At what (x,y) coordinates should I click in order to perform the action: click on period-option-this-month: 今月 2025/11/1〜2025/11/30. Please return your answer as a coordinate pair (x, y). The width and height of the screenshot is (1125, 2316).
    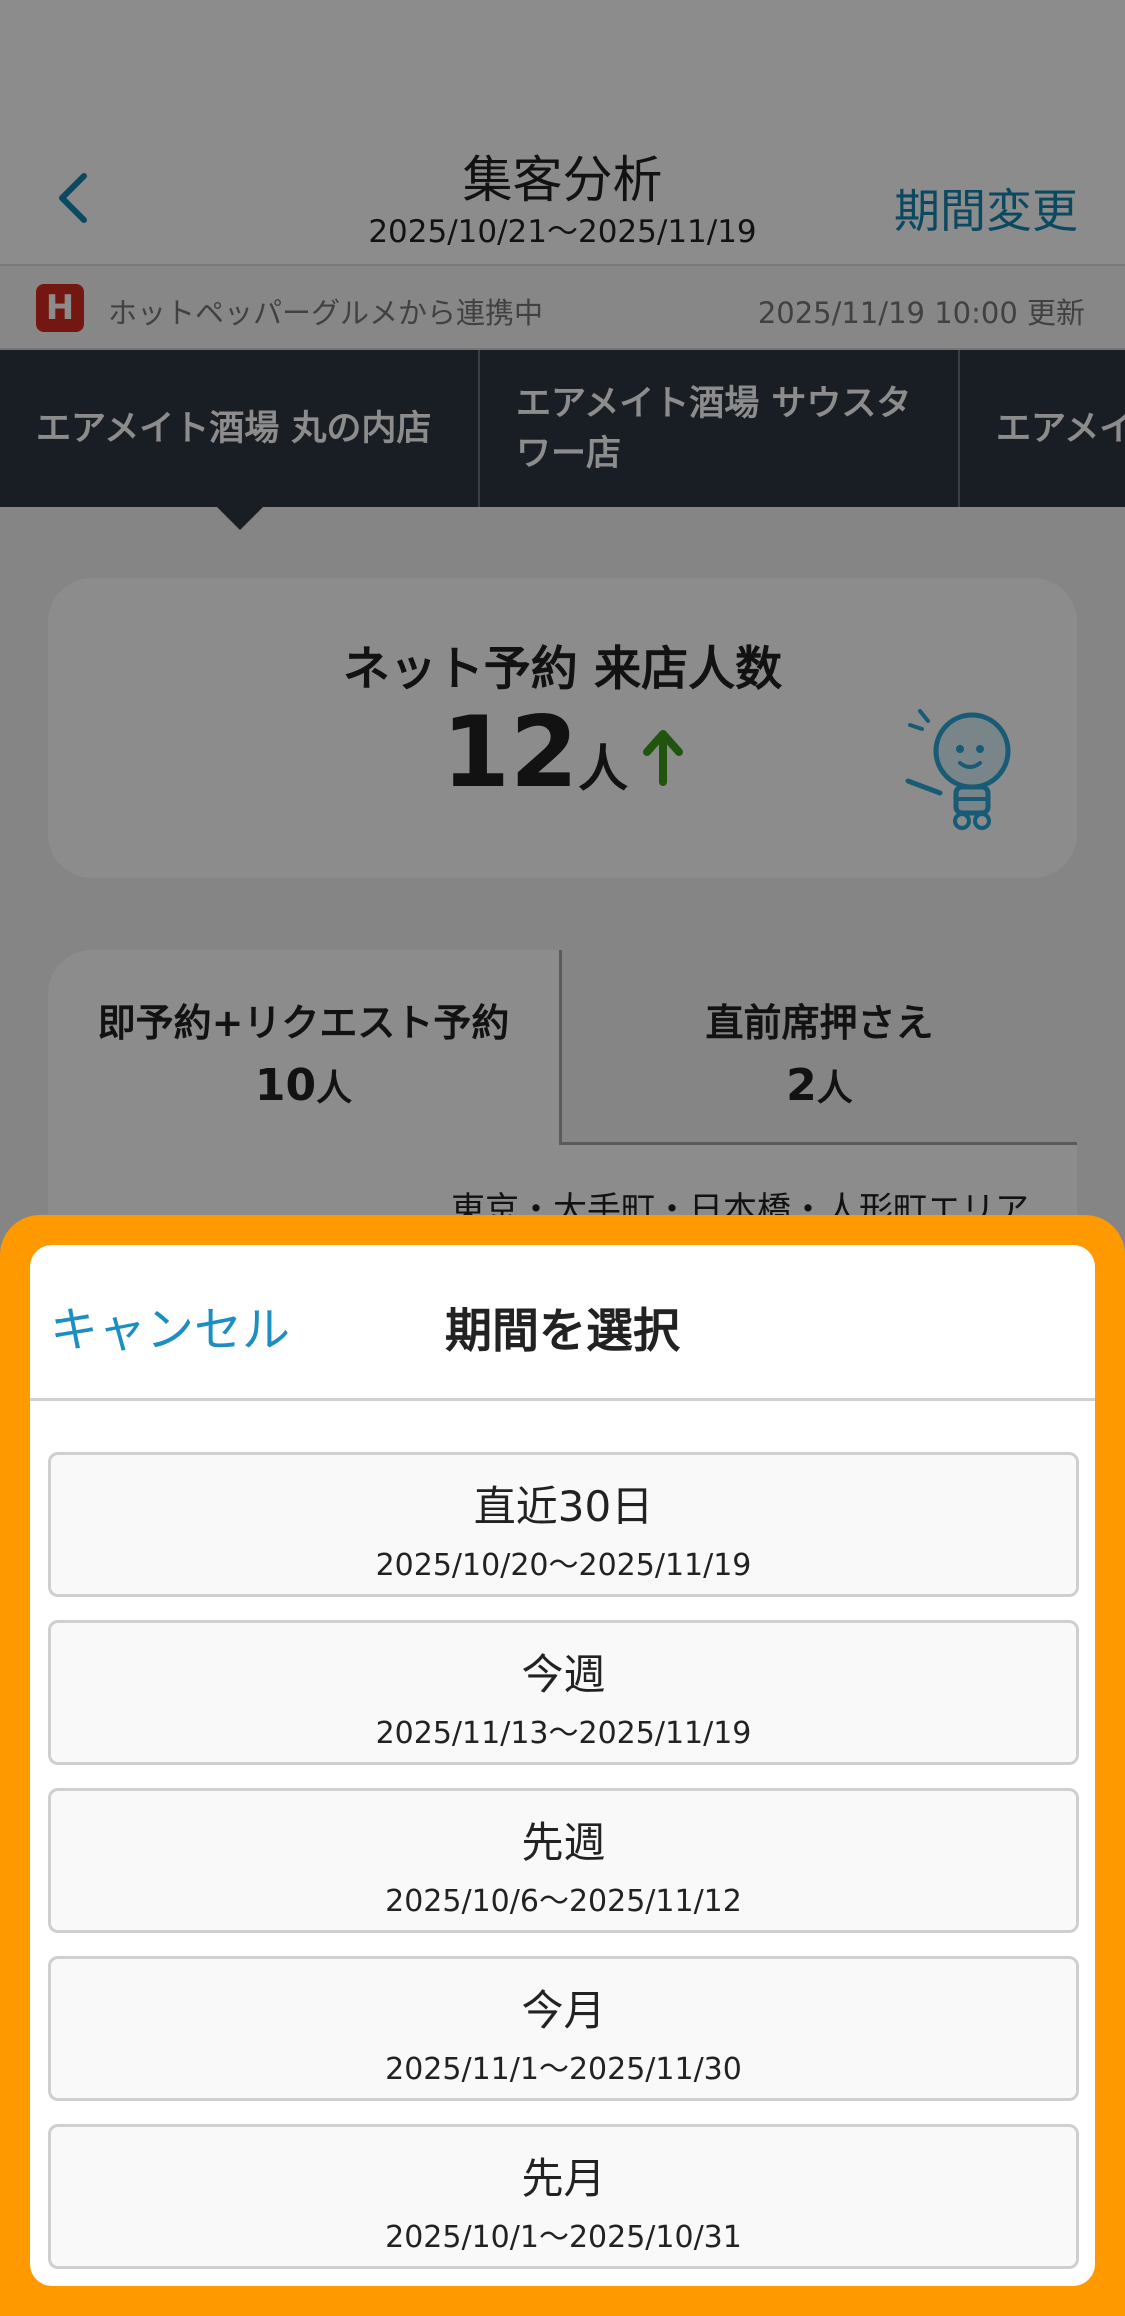
    Looking at the image, I should click on (563, 2028).